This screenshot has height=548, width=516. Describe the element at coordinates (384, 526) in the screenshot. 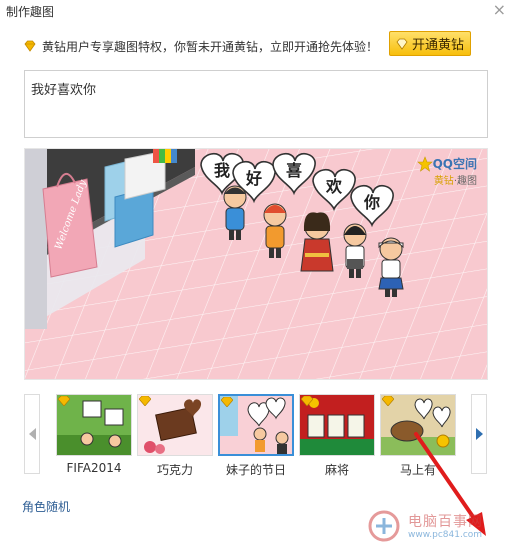

I see `watermark-logo-icon` at that location.